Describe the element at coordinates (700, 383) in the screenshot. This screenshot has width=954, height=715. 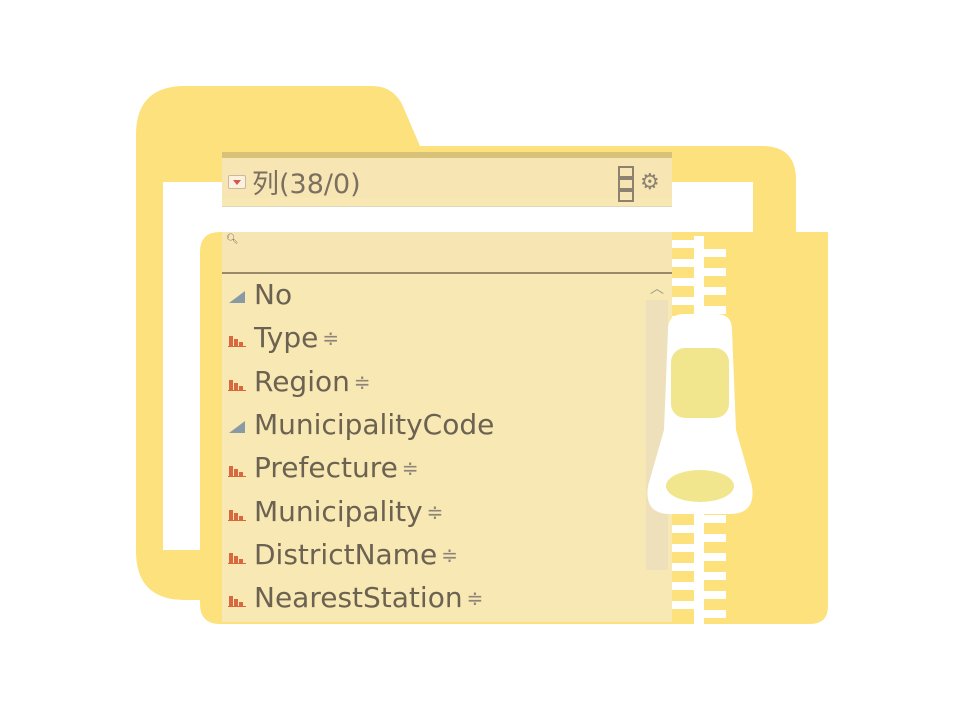
I see `zipper-pull-top` at that location.